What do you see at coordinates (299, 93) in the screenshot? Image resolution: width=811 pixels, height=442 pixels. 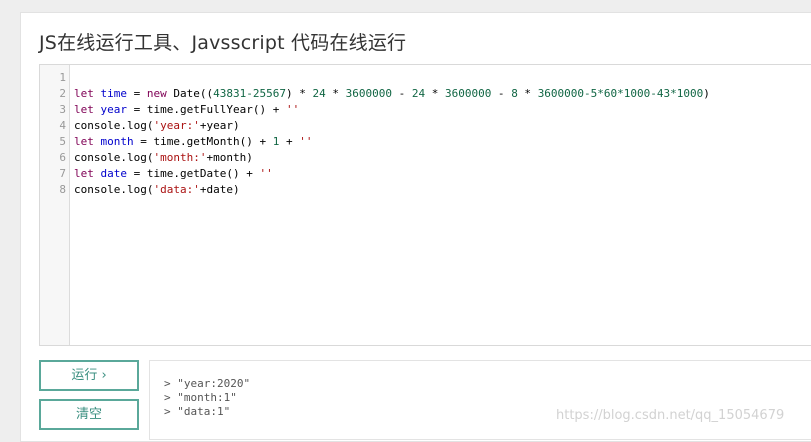 I see `code-token: ) *` at bounding box center [299, 93].